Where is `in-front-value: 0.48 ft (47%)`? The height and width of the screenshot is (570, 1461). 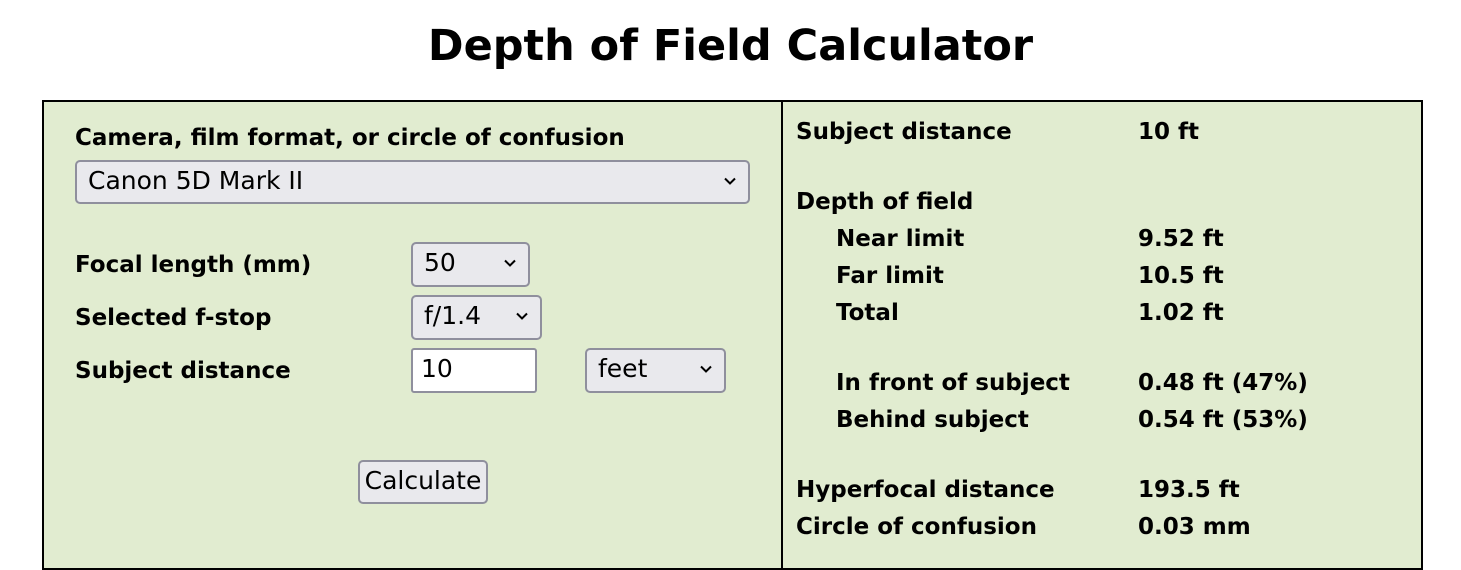 in-front-value: 0.48 ft (47%) is located at coordinates (1223, 383).